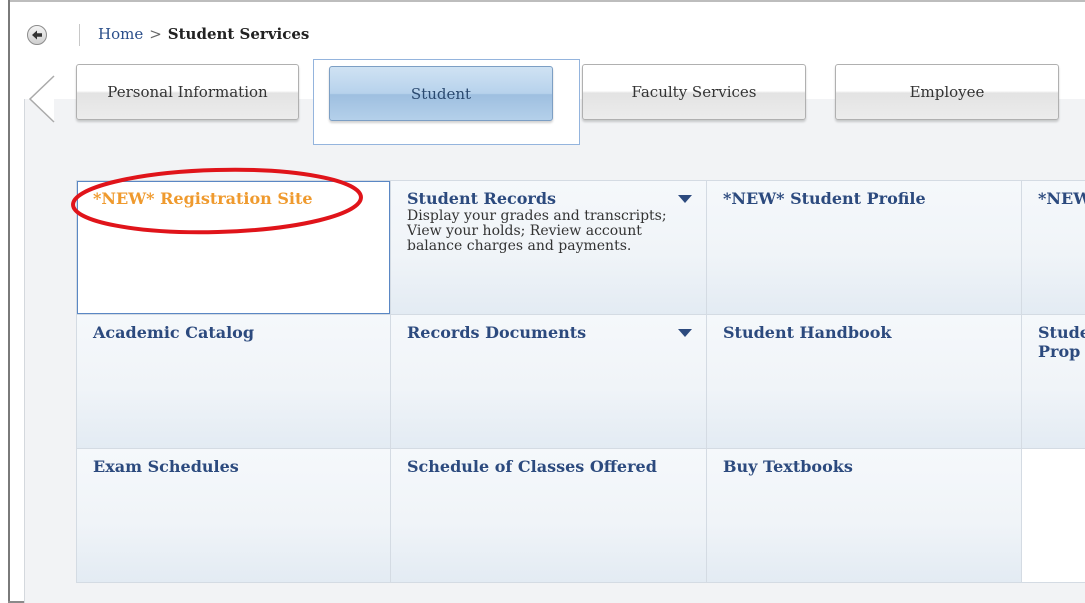  What do you see at coordinates (233, 381) in the screenshot?
I see `tile-academic-catalog: Academic Catalog` at bounding box center [233, 381].